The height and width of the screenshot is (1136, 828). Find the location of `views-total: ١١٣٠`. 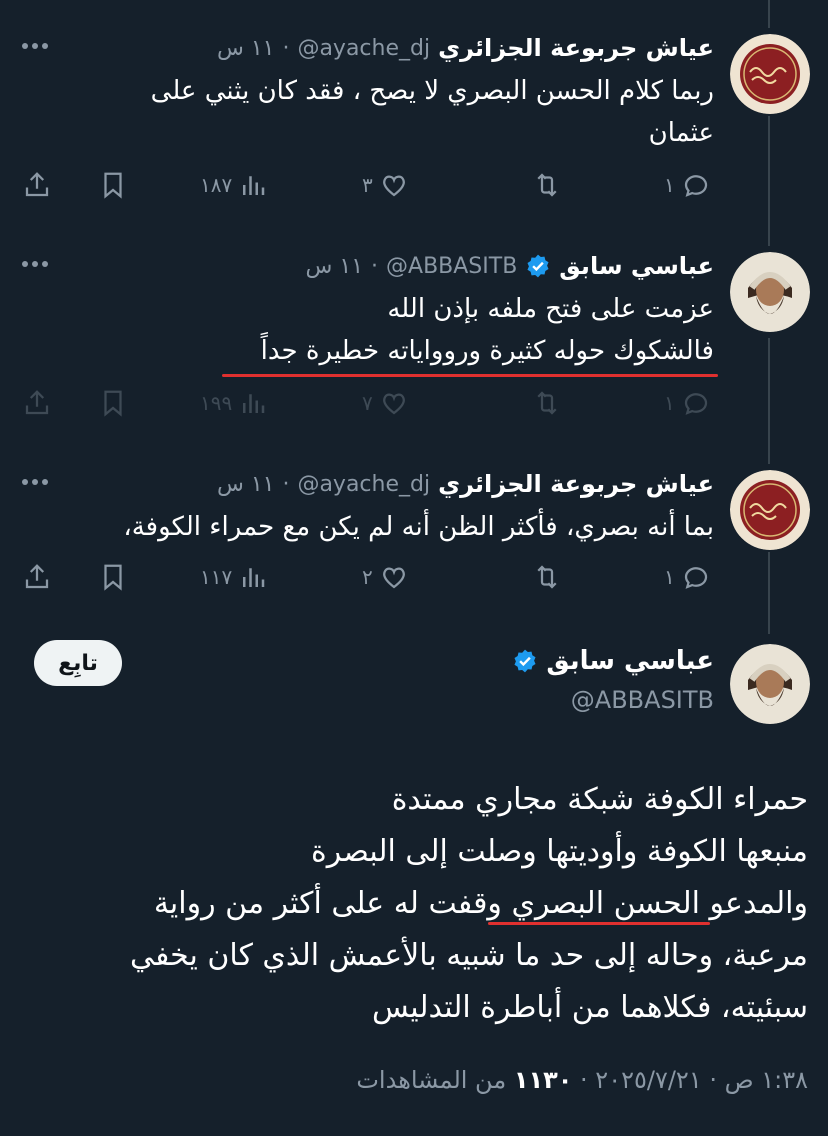

views-total: ١١٣٠ is located at coordinates (543, 1080).